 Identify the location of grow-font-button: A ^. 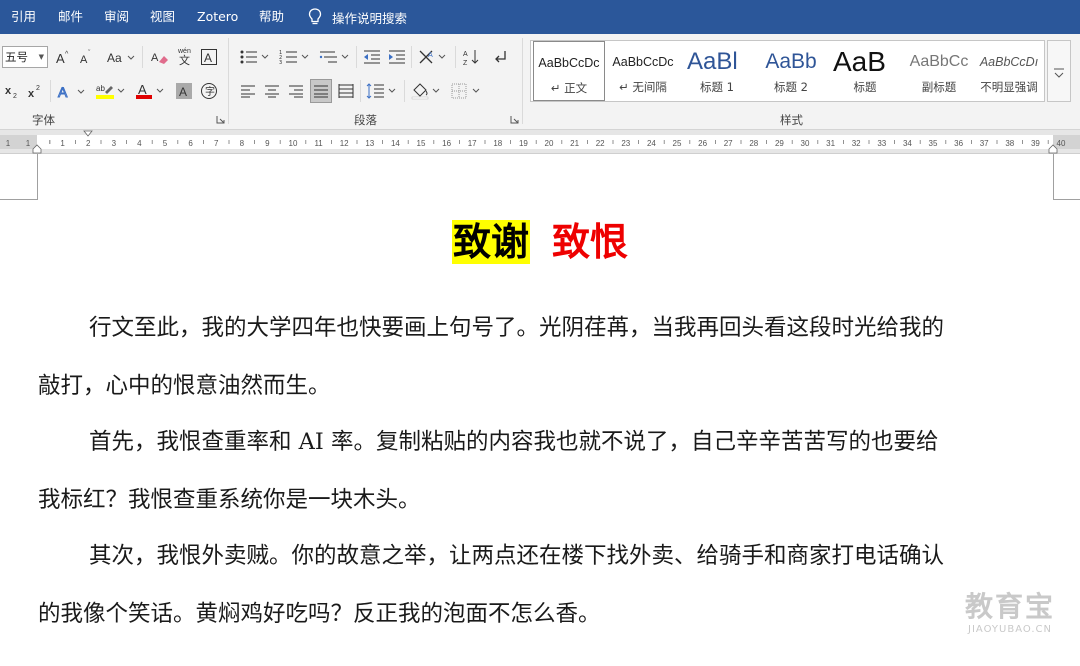
(63, 57).